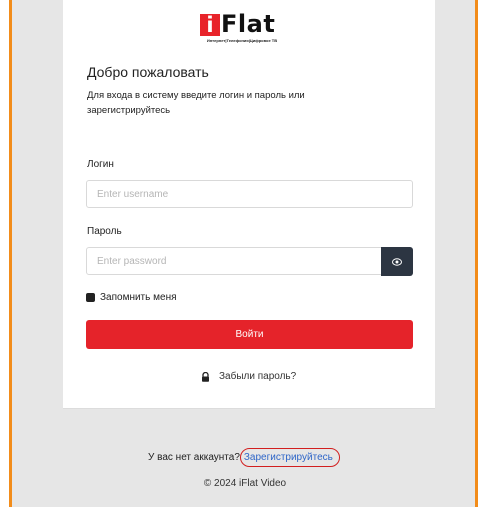  What do you see at coordinates (148, 72) in the screenshot?
I see `welcome-title: Добро пожаловать` at bounding box center [148, 72].